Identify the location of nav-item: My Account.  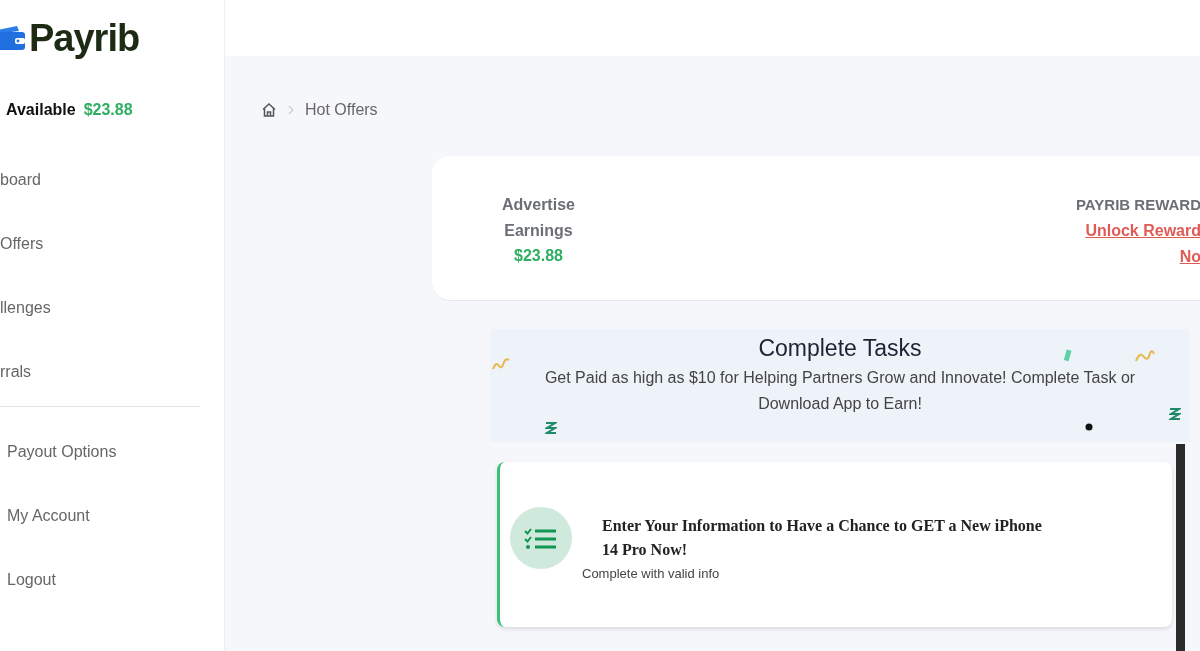
(48, 516).